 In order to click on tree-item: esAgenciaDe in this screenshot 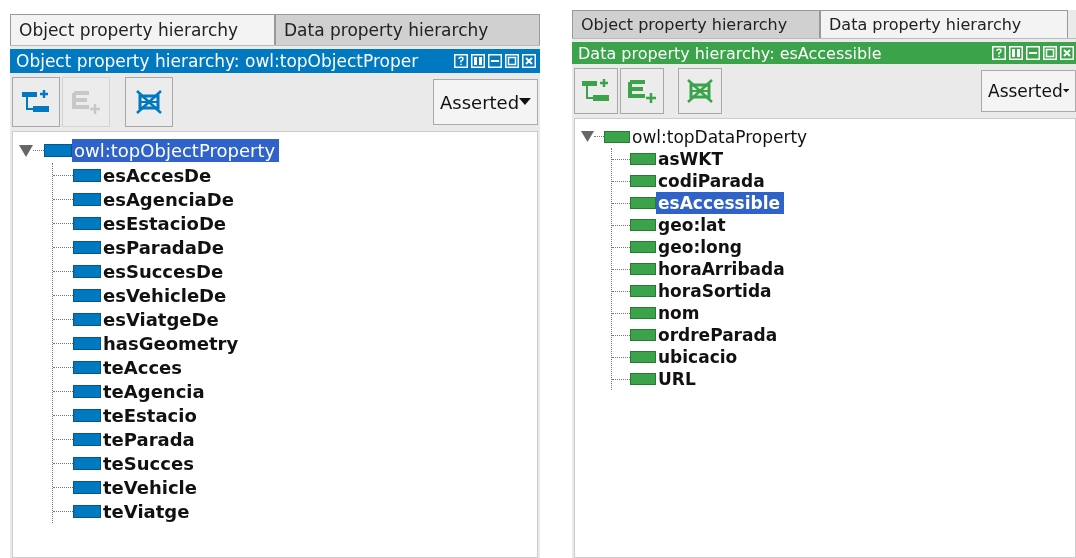, I will do `click(169, 199)`.